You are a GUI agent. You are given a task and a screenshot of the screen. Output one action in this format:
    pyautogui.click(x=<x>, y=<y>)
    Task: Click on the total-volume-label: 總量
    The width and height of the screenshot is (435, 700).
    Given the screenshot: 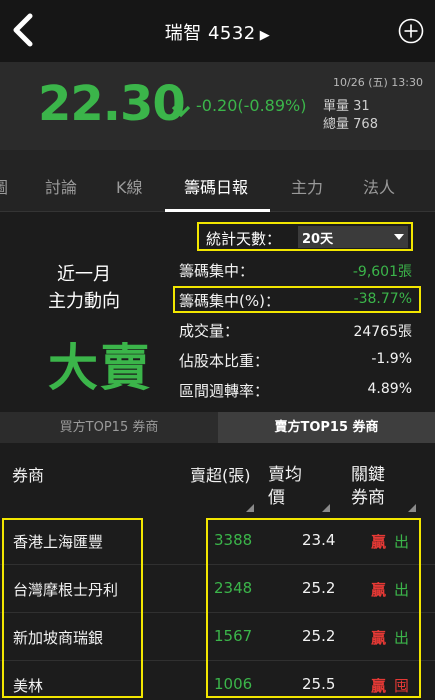 What is the action you would take?
    pyautogui.click(x=336, y=124)
    